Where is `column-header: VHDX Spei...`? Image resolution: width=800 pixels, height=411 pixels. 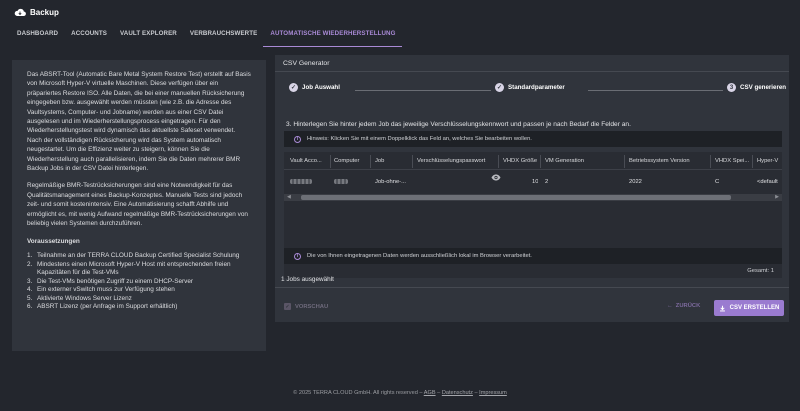
column-header: VHDX Spei... is located at coordinates (734, 161).